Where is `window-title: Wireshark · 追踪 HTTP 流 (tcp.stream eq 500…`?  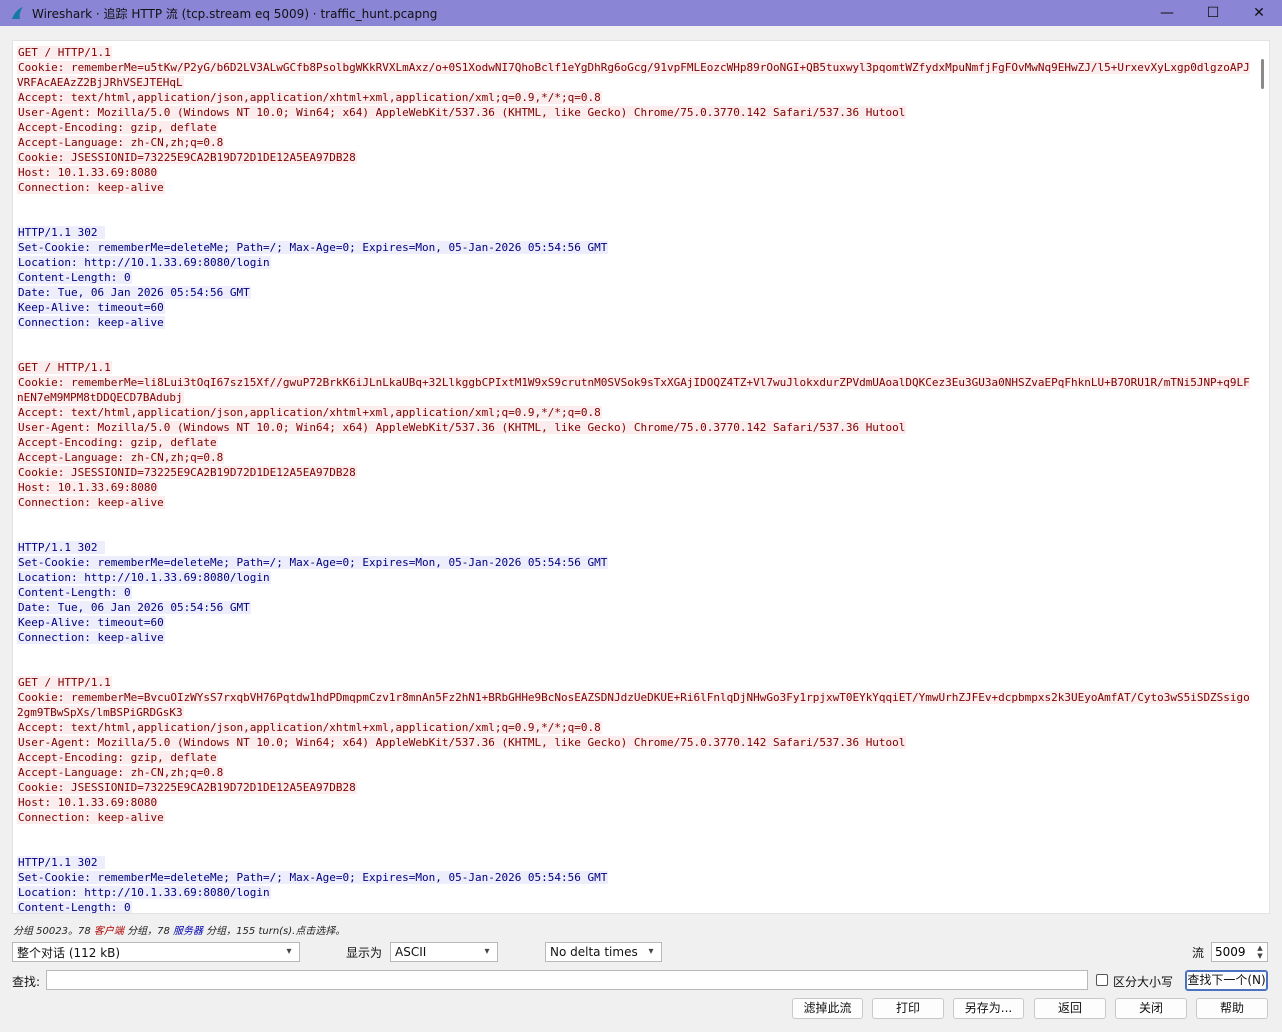
window-title: Wireshark · 追踪 HTTP 流 (tcp.stream eq 500… is located at coordinates (235, 13).